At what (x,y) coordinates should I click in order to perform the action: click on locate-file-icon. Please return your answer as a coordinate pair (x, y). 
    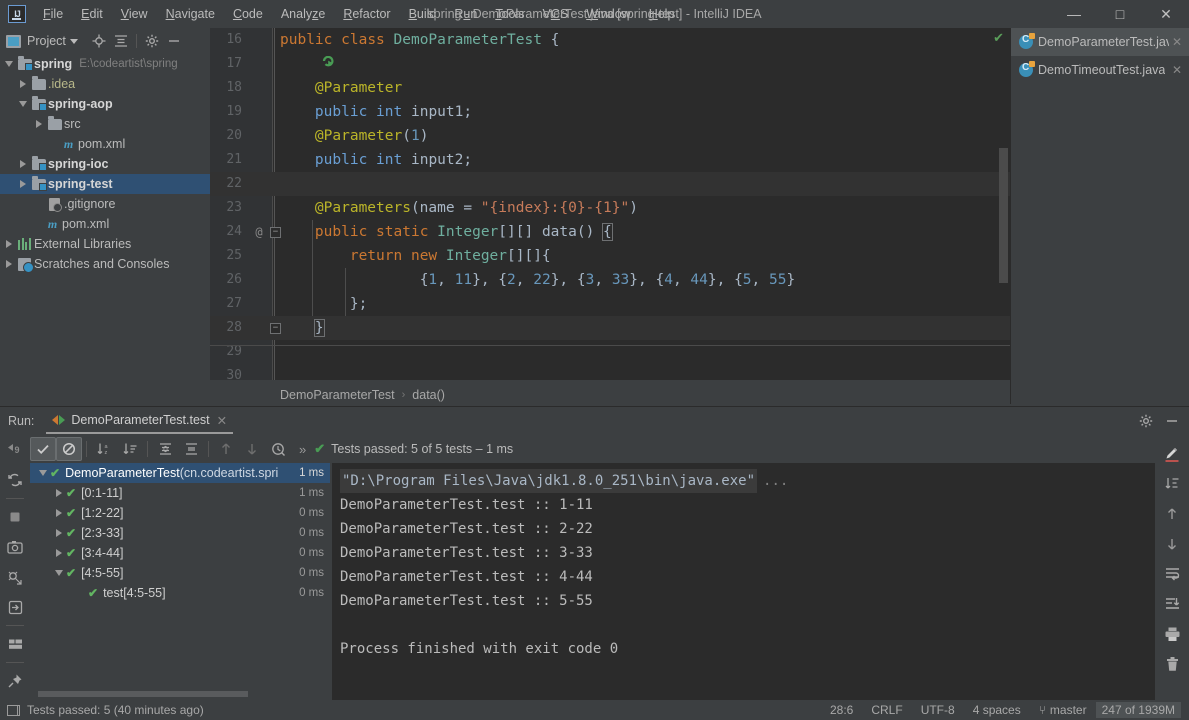
    Looking at the image, I should click on (99, 41).